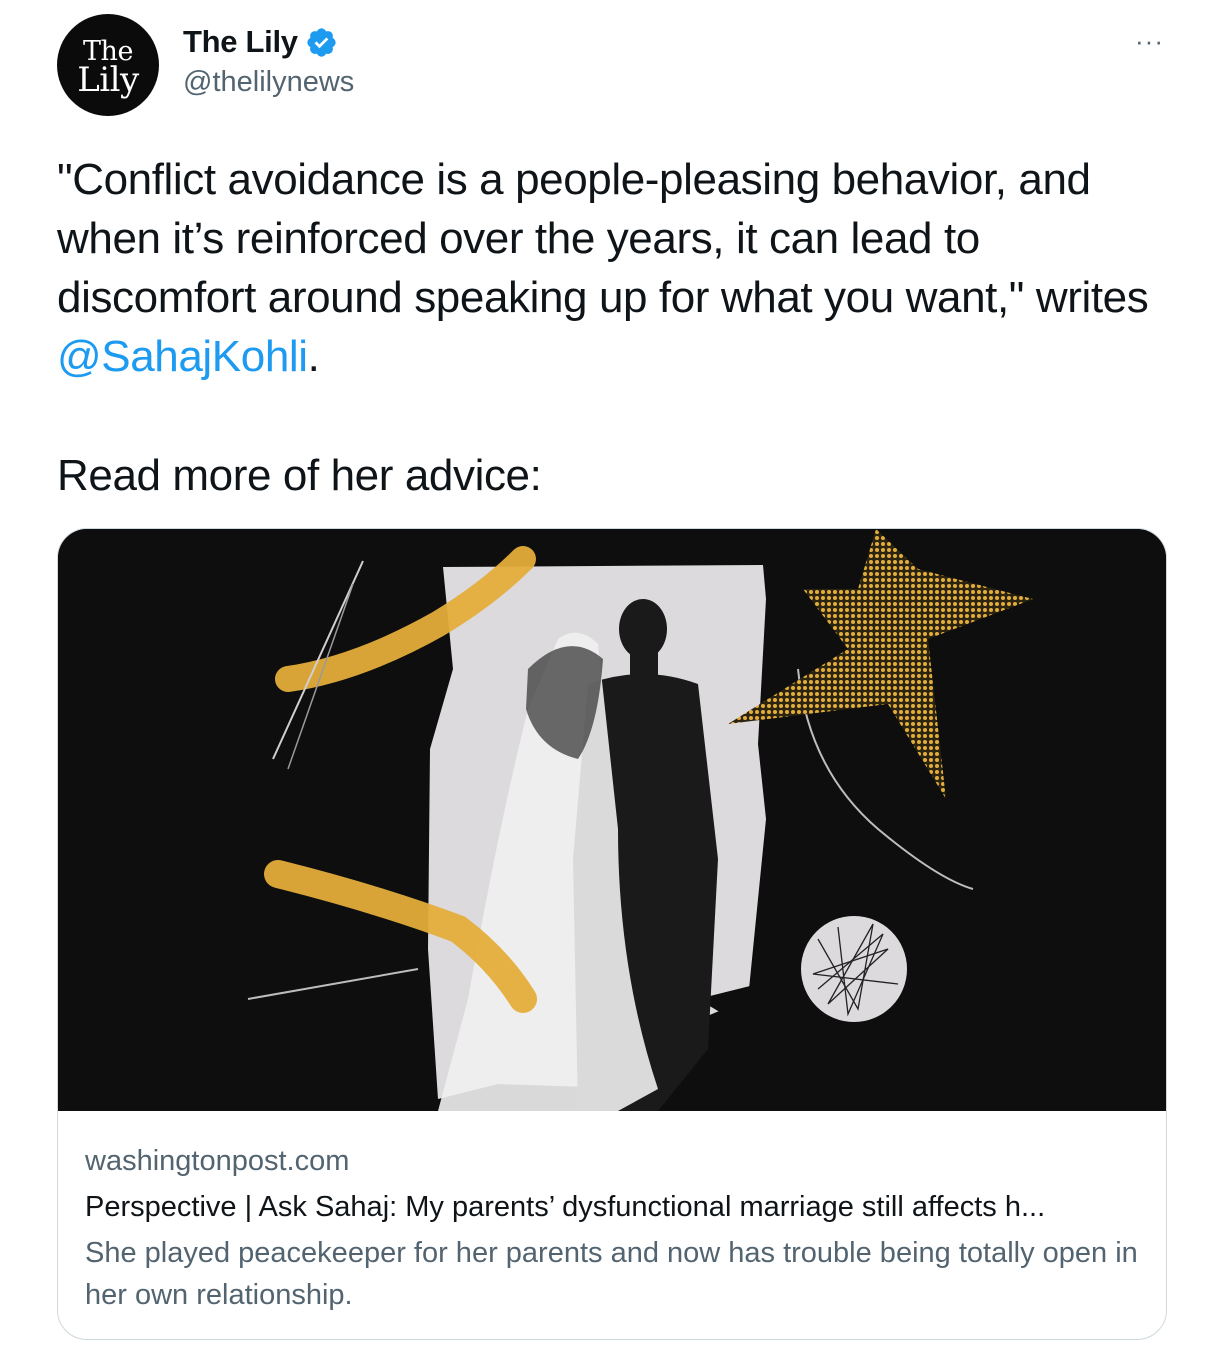  Describe the element at coordinates (240, 41) in the screenshot. I see `display-name-text: The Lily` at that location.